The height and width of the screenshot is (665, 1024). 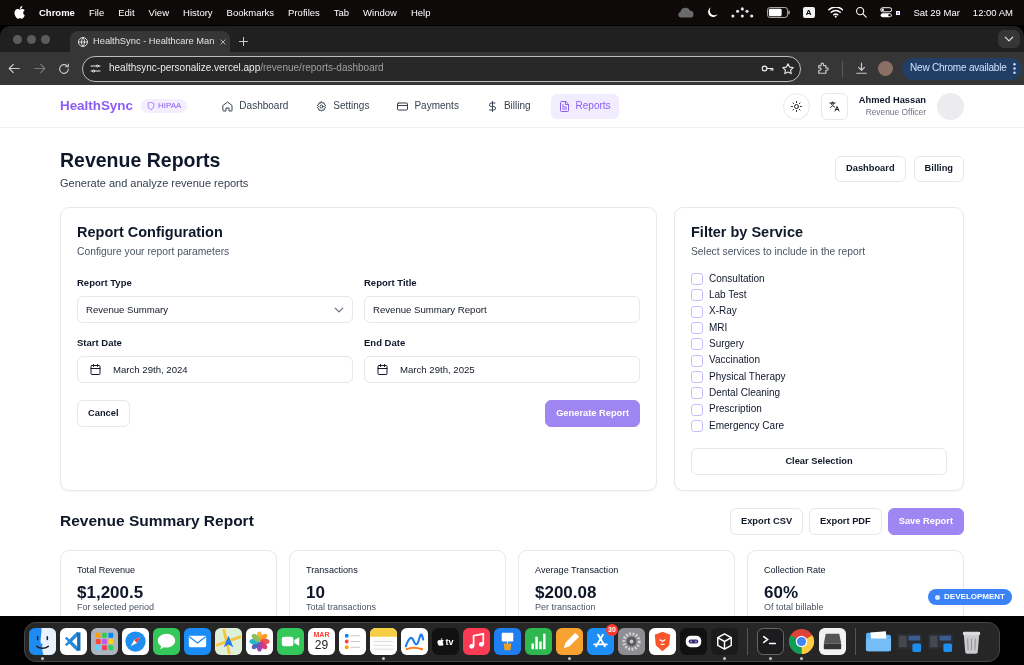 I want to click on menu-item: View, so click(x=158, y=12).